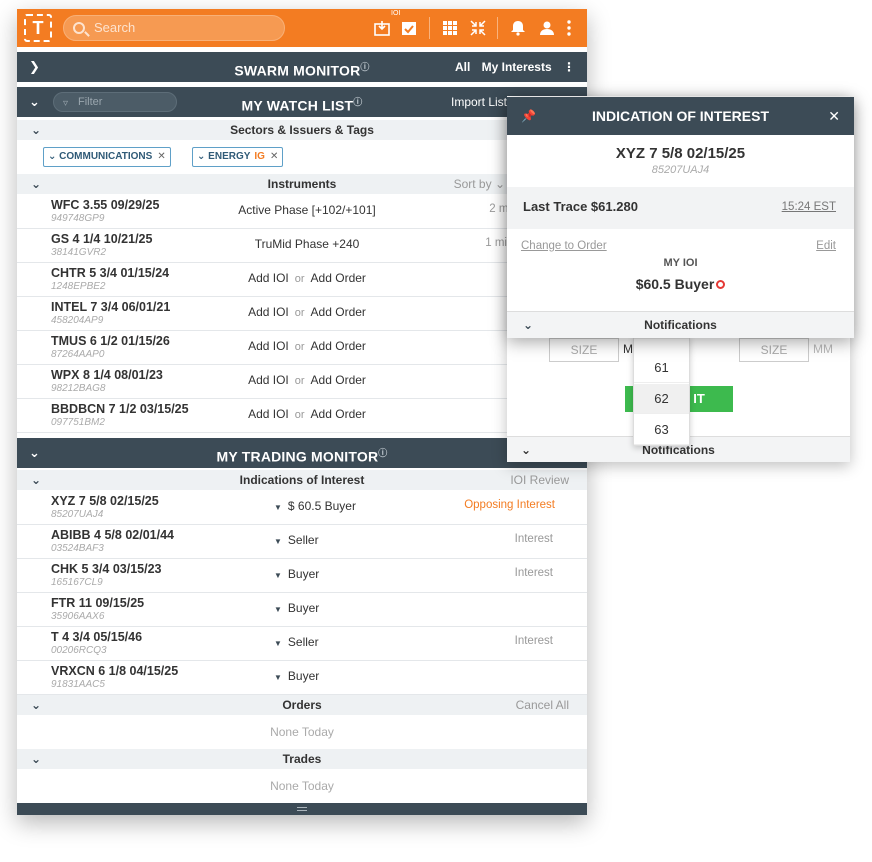 The height and width of the screenshot is (862, 872). Describe the element at coordinates (509, 505) in the screenshot. I see `opposing-interest-link: Opposing Interest` at that location.